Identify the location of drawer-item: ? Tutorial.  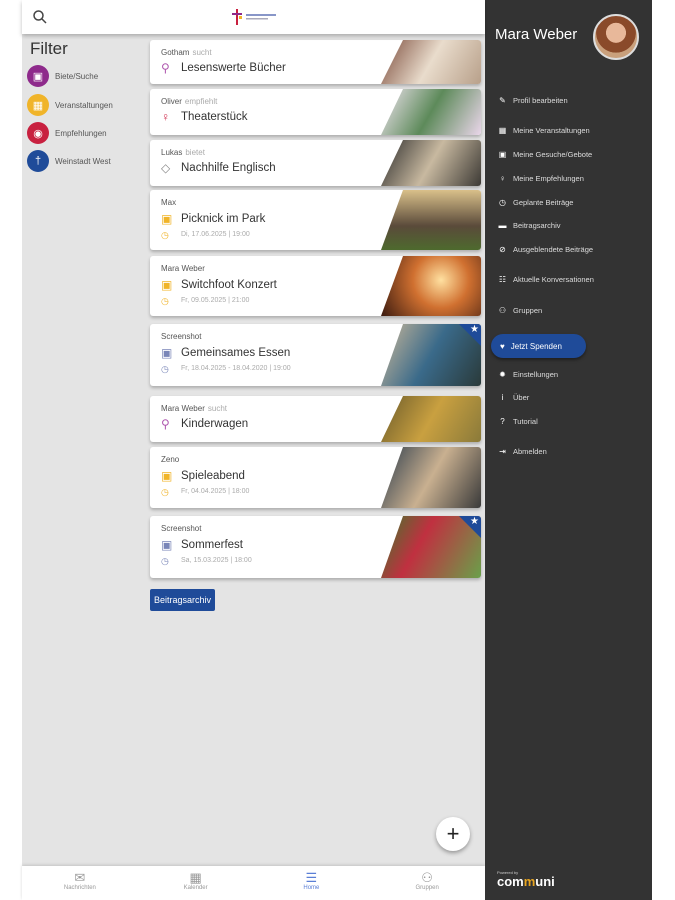
(518, 421).